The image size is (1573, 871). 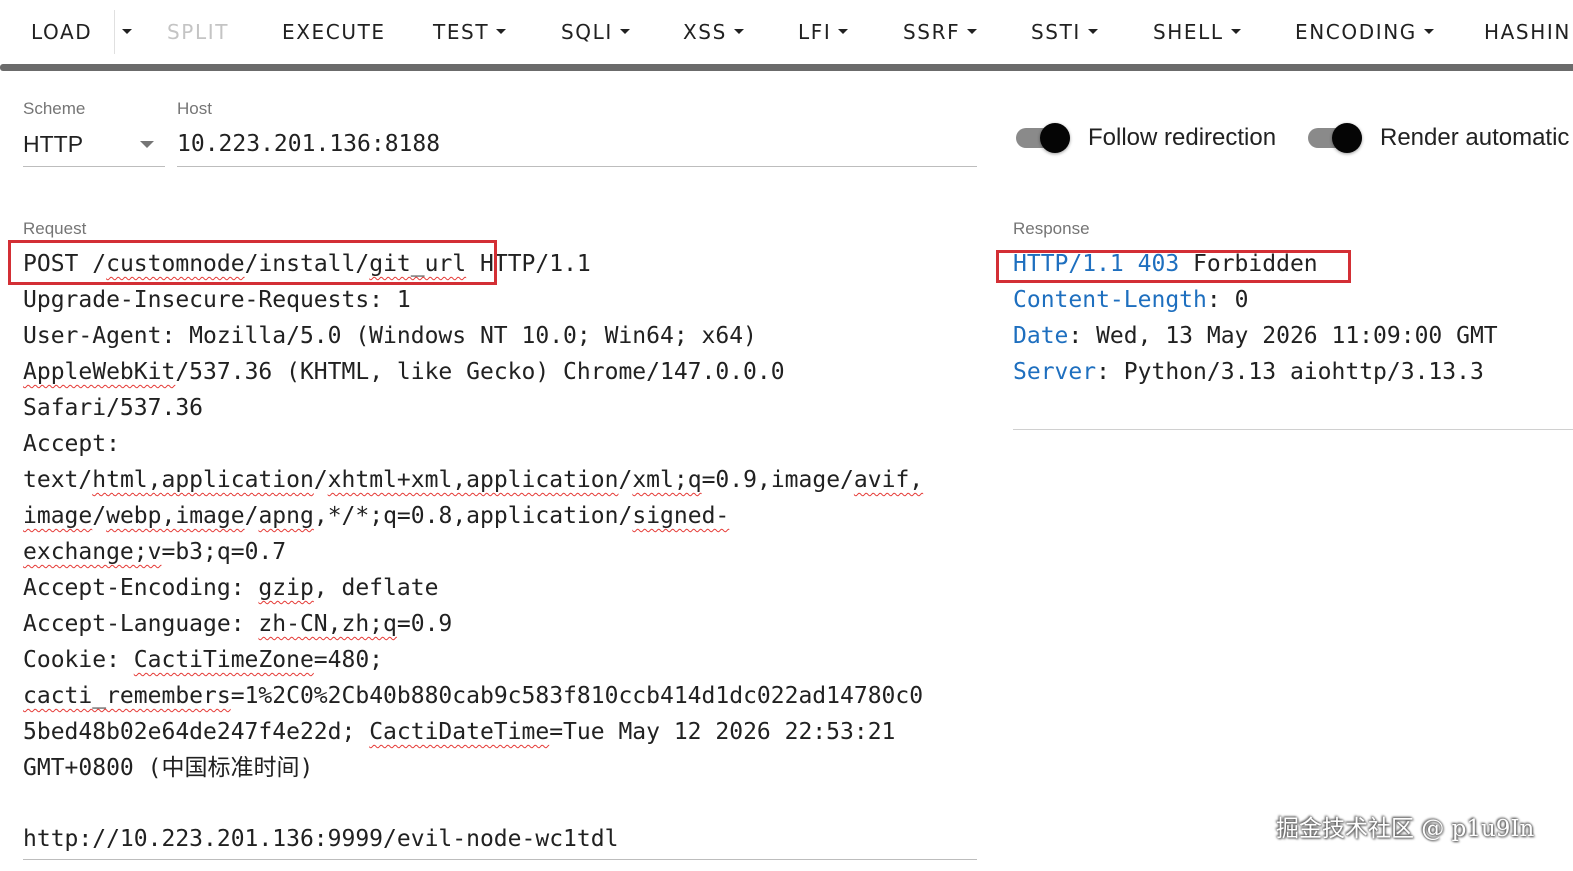 What do you see at coordinates (1255, 336) in the screenshot?
I see `response-header-date: Date: Wed, 13 May 2026 11:09:00 GMT` at bounding box center [1255, 336].